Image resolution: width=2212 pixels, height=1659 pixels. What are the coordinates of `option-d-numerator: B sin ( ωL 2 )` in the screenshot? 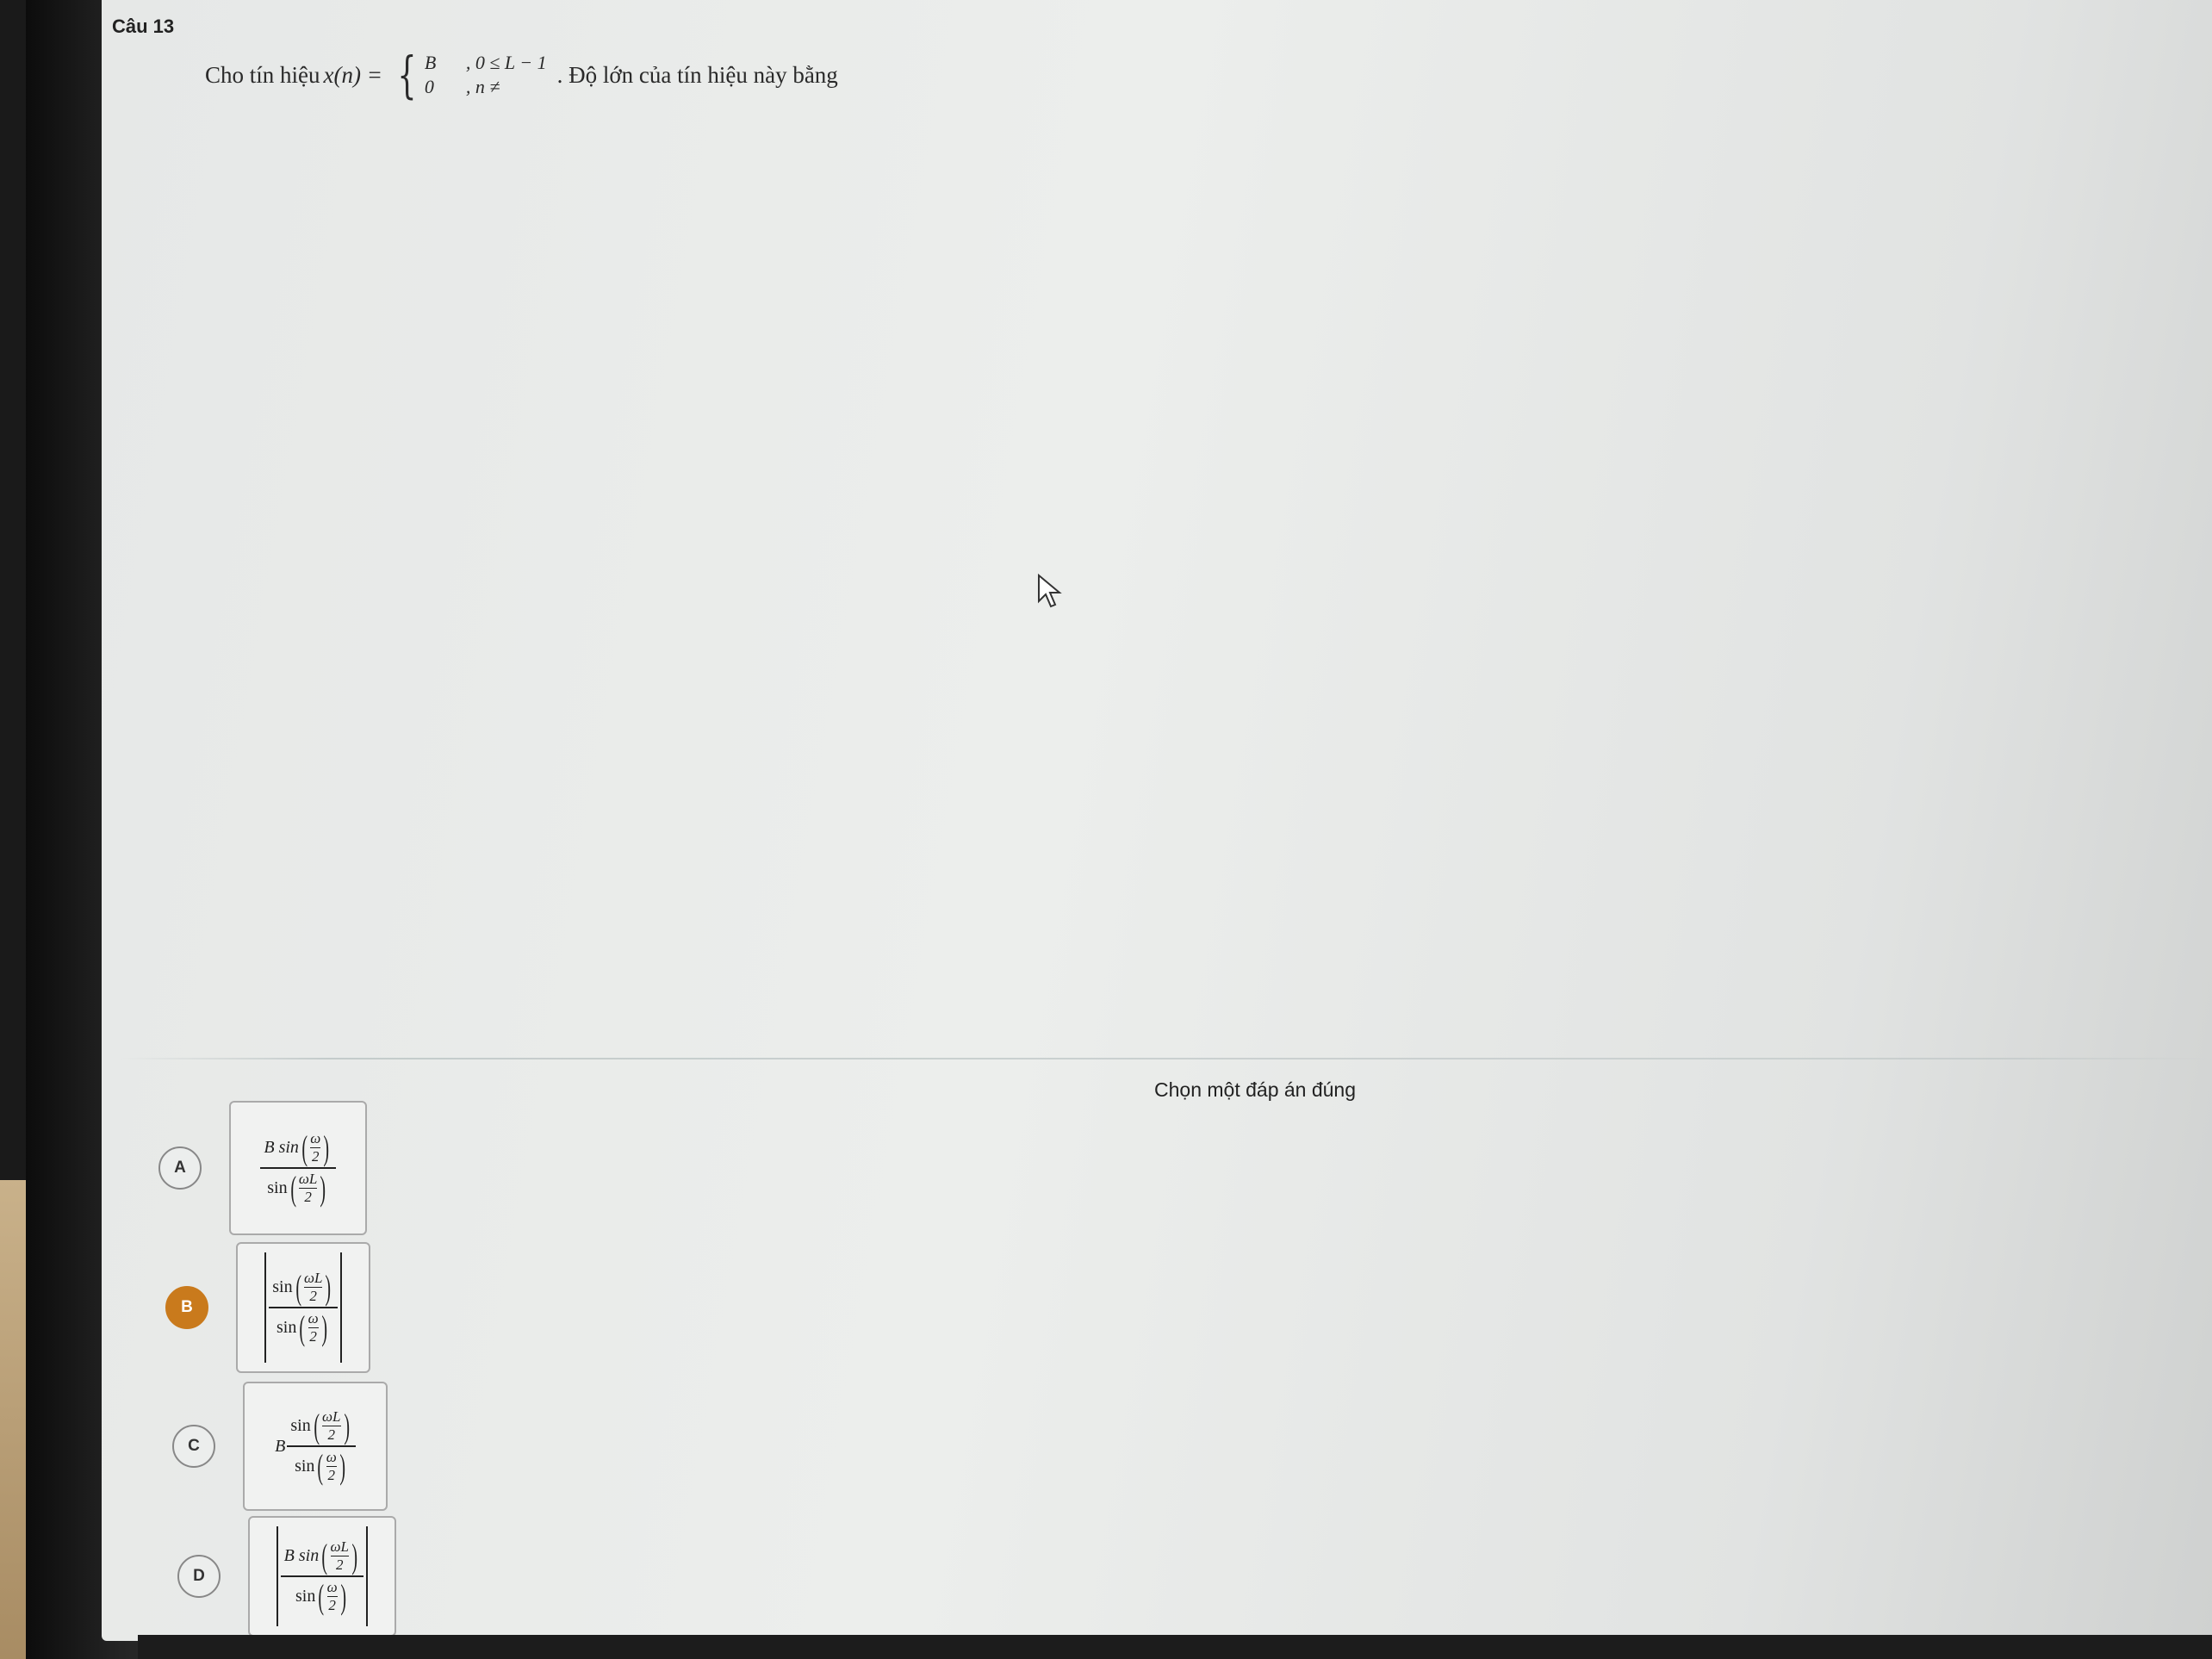 It's located at (322, 1556).